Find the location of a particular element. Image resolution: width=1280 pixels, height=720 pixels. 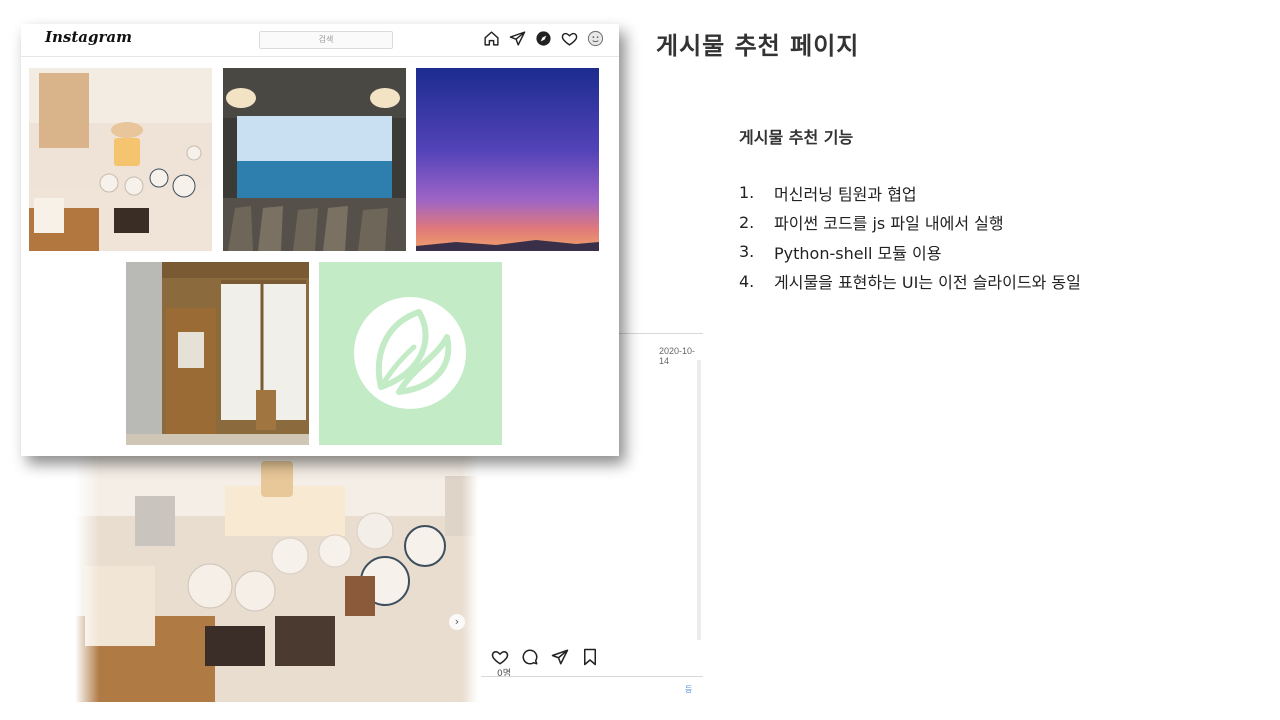

top-navigation-bar: Instagram 검색 is located at coordinates (320, 40).